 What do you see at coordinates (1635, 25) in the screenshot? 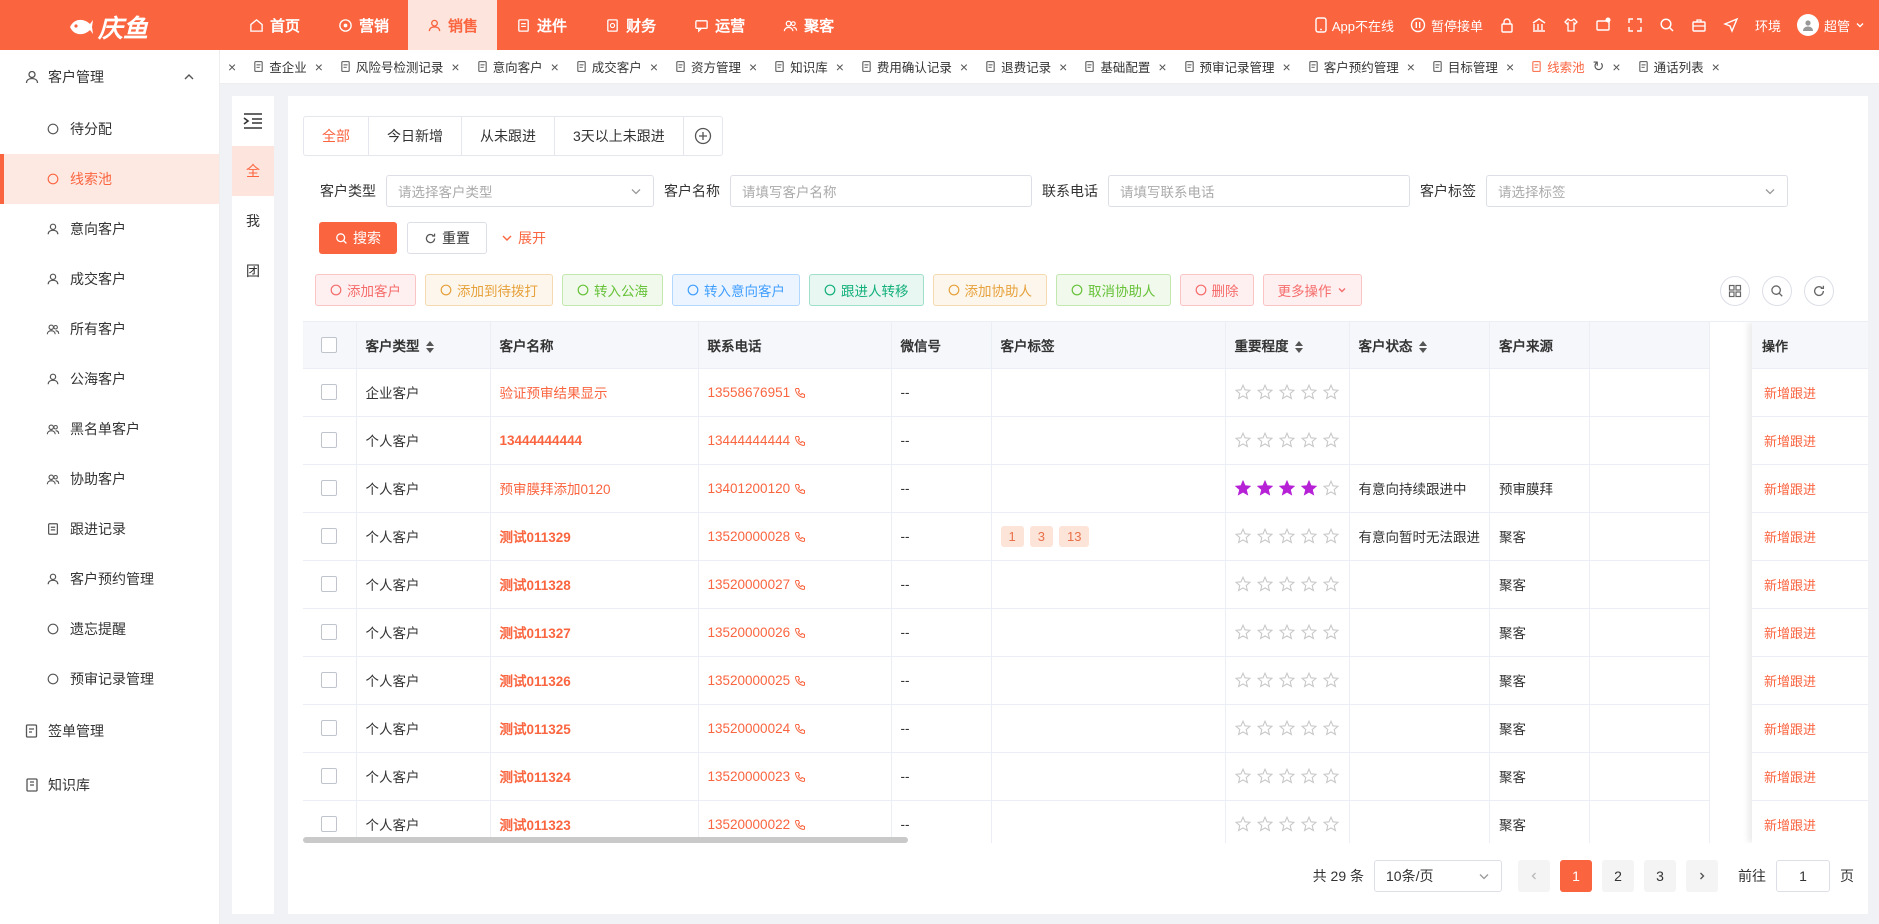
I see `fullscreen-icon` at bounding box center [1635, 25].